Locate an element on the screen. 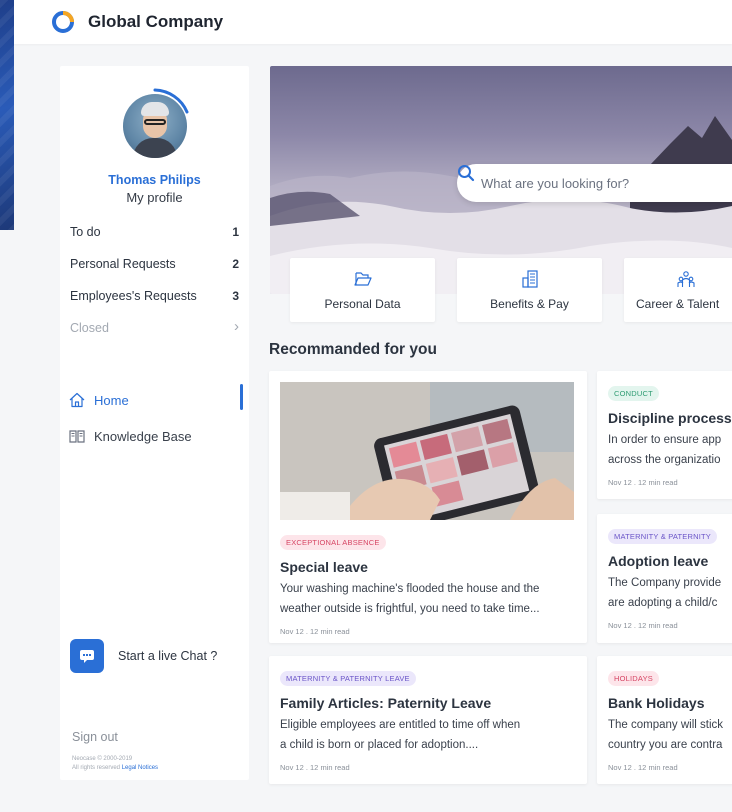 This screenshot has height=812, width=732. request-label: Personal Requests is located at coordinates (123, 264).